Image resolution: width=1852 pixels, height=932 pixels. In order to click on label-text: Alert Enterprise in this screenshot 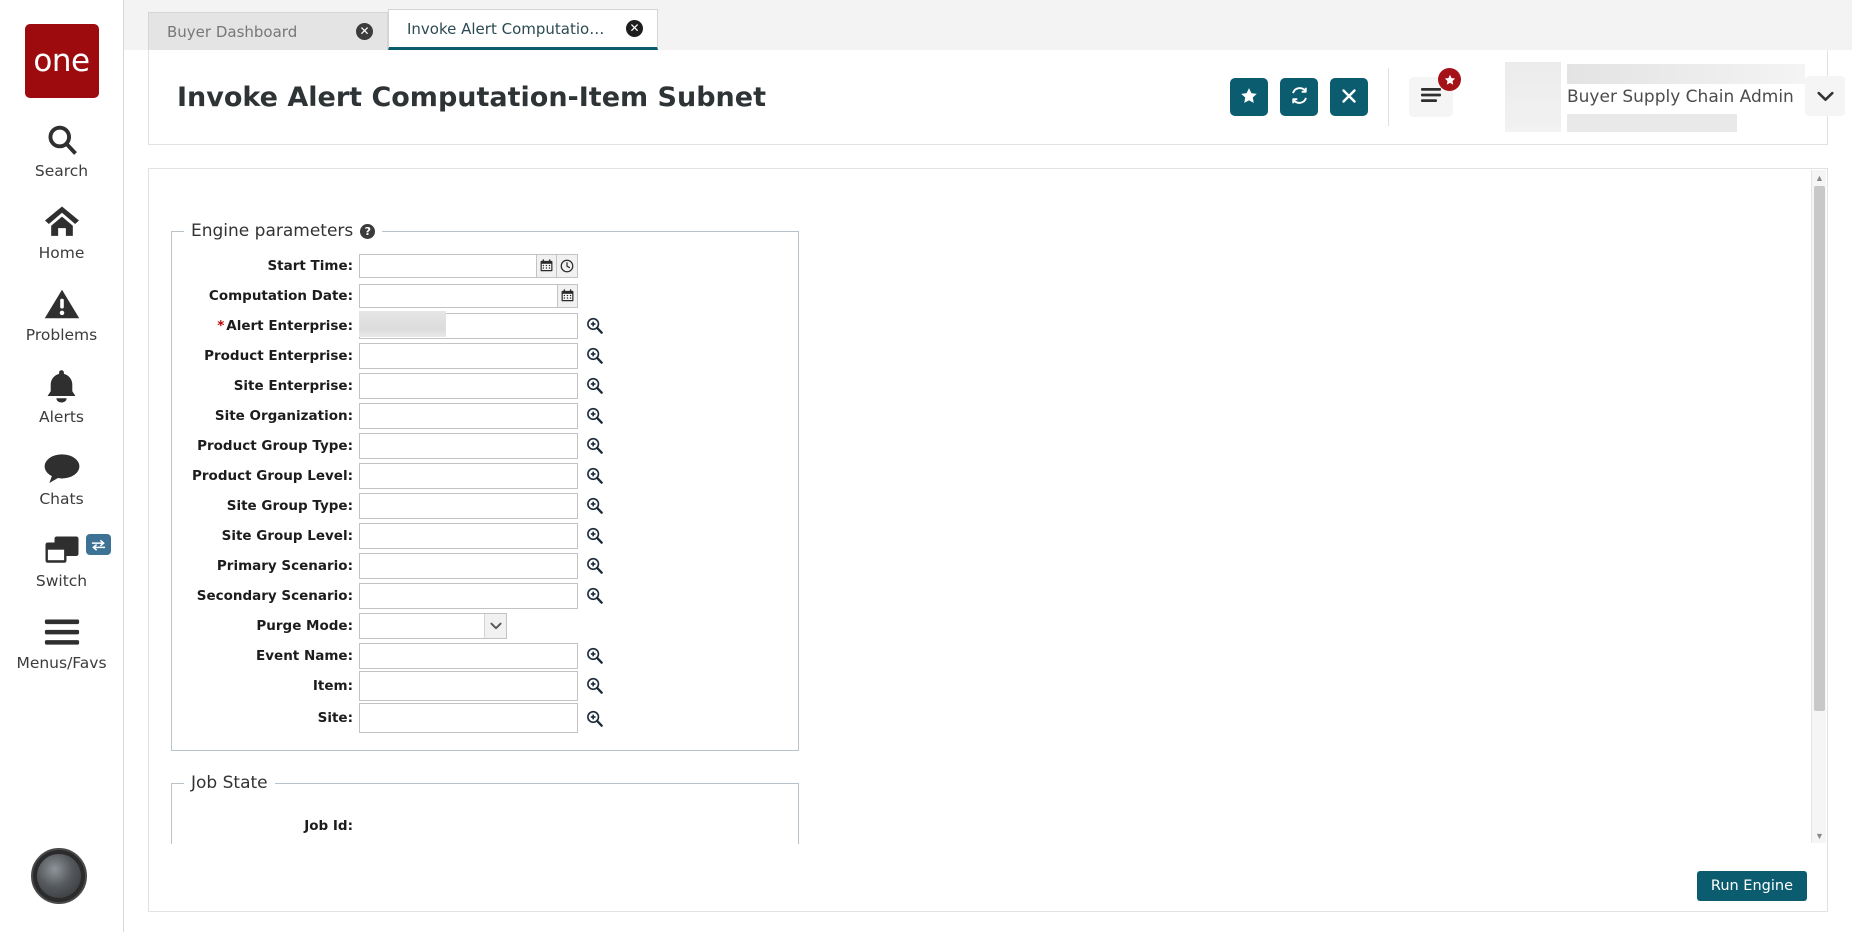, I will do `click(287, 325)`.